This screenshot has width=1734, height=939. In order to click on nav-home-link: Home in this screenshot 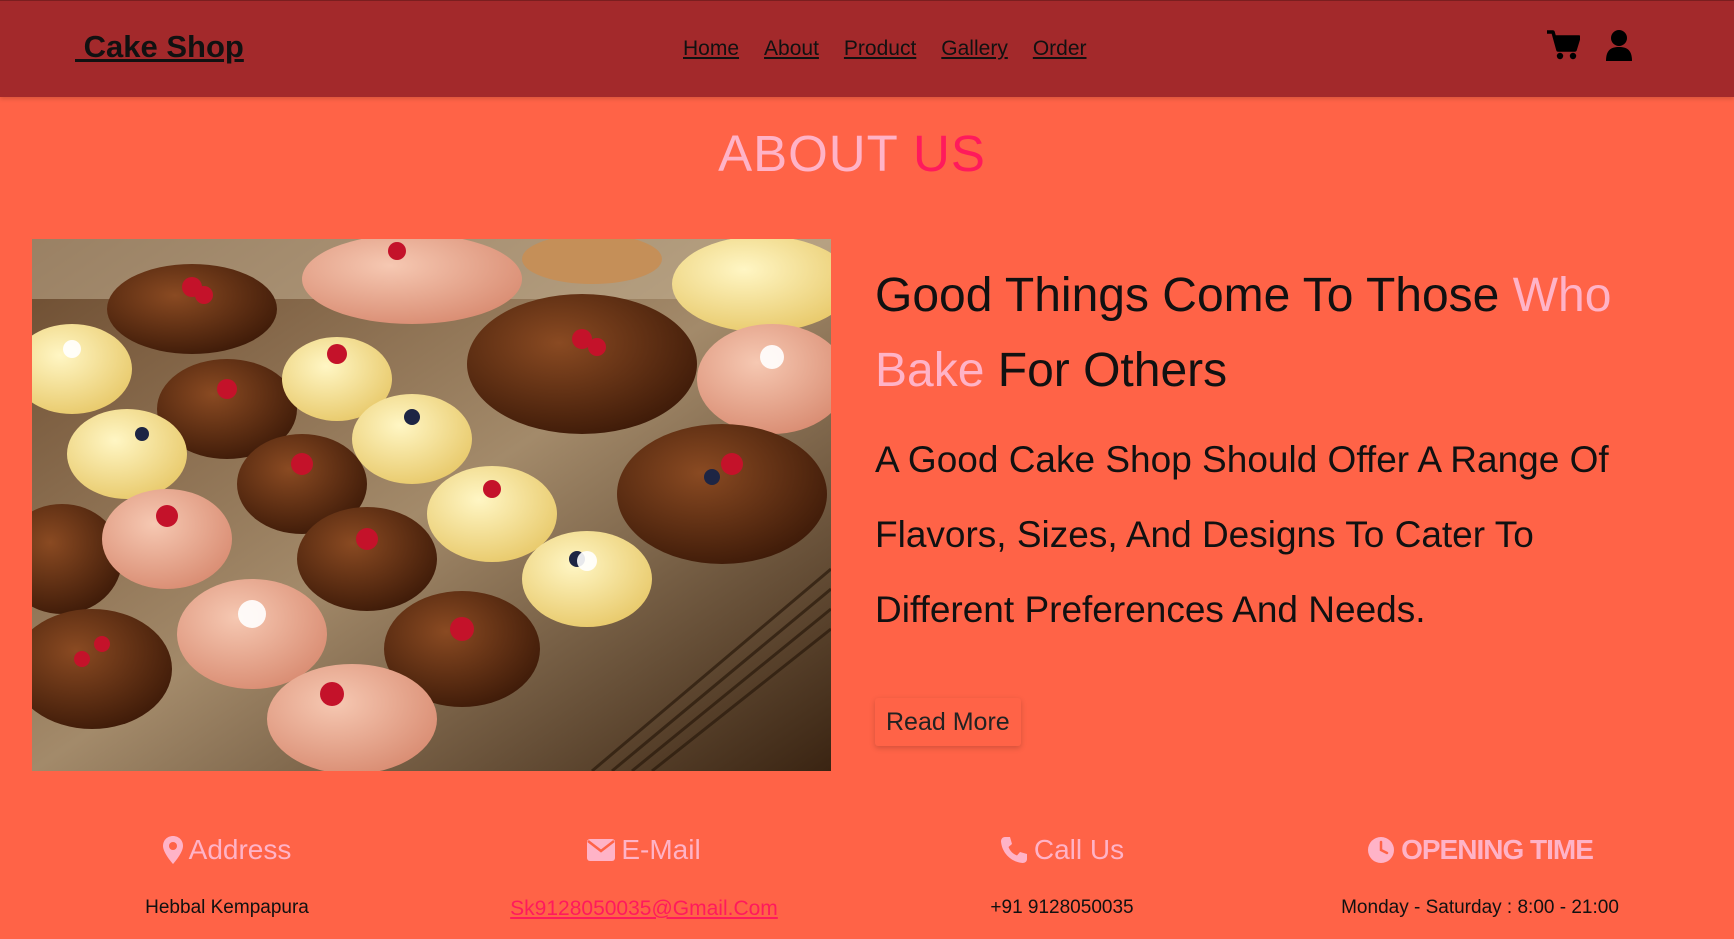, I will do `click(711, 49)`.